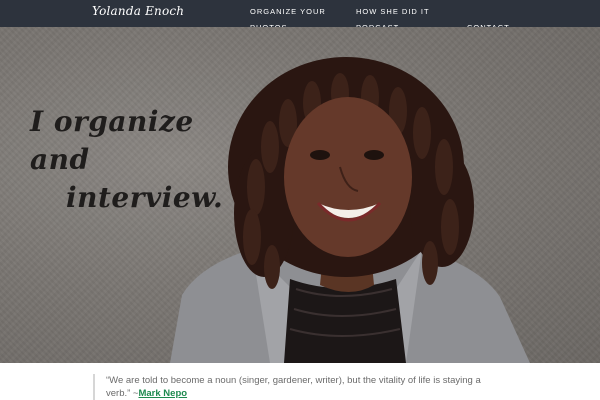 The width and height of the screenshot is (600, 400). I want to click on quote-author-link: Mark Nepo, so click(162, 393).